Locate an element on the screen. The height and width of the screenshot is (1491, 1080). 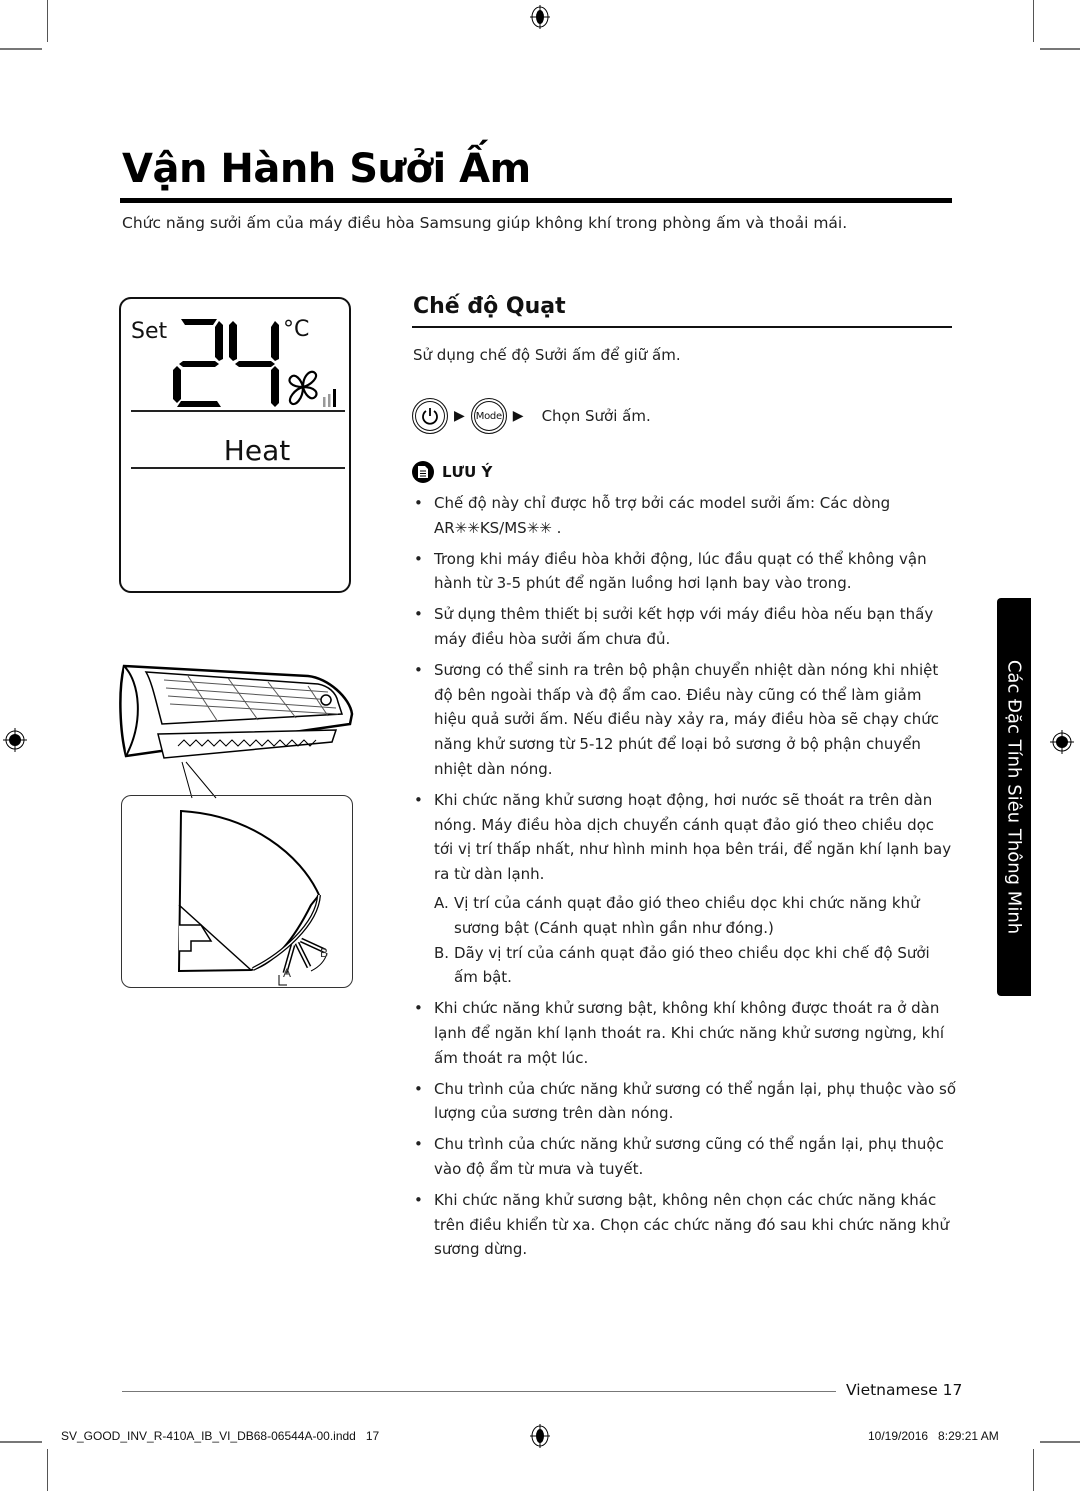
section-rule is located at coordinates (682, 327).